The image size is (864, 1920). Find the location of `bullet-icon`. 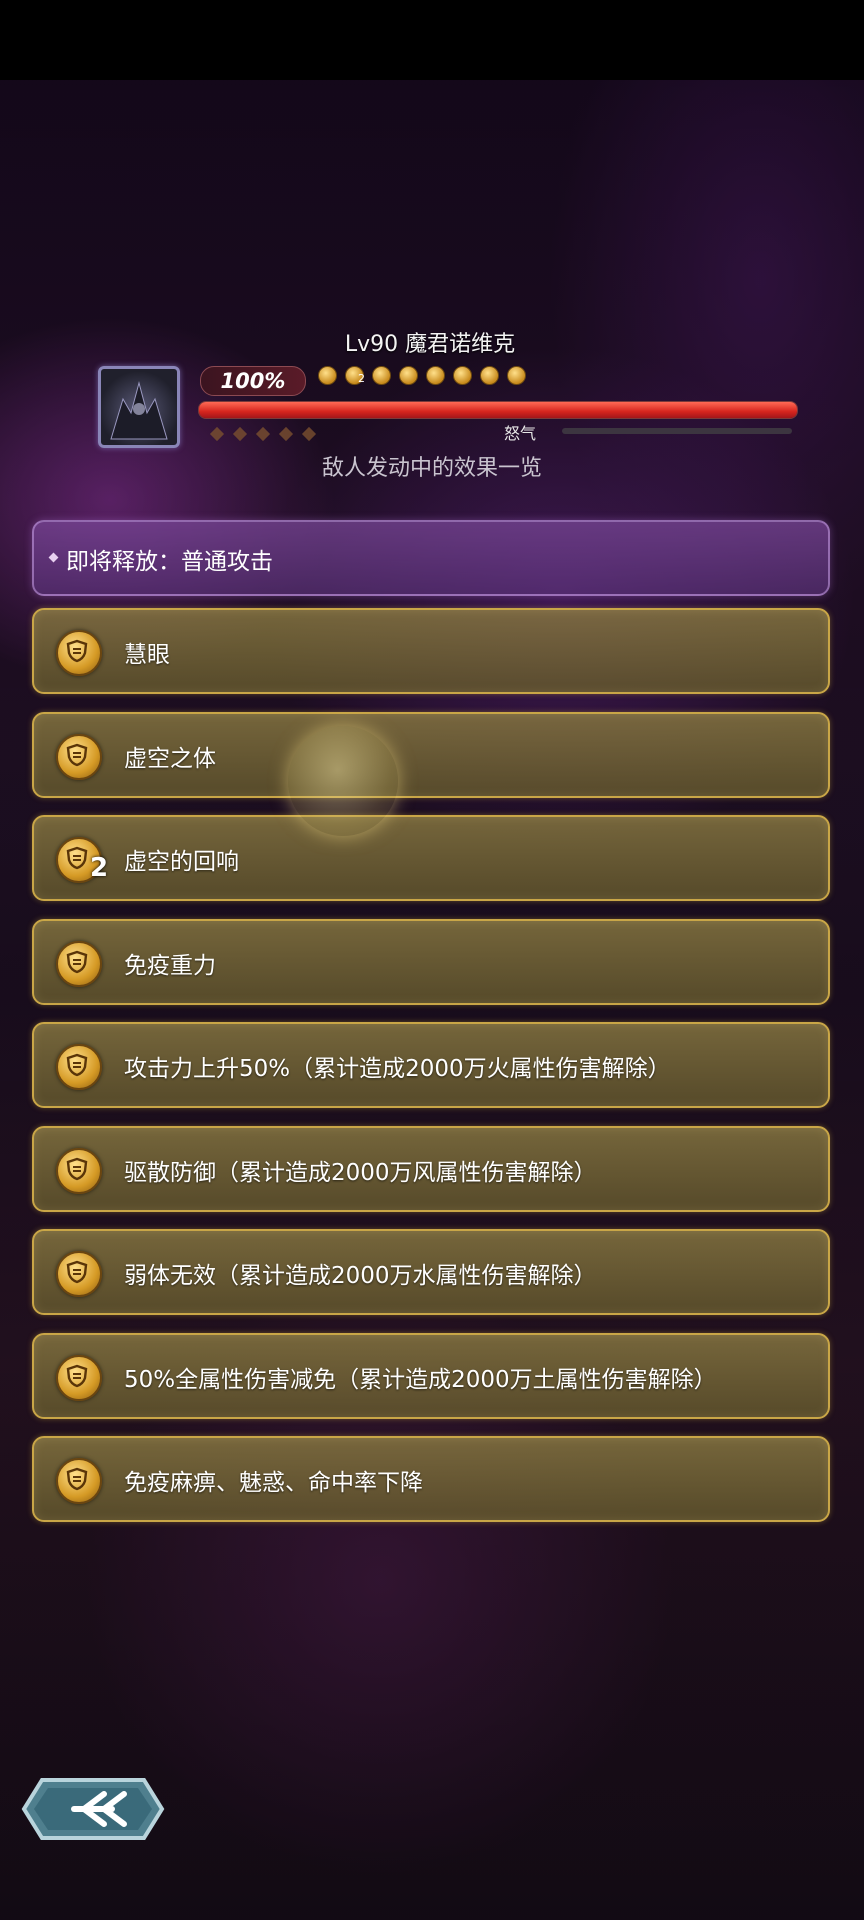

bullet-icon is located at coordinates (53, 557).